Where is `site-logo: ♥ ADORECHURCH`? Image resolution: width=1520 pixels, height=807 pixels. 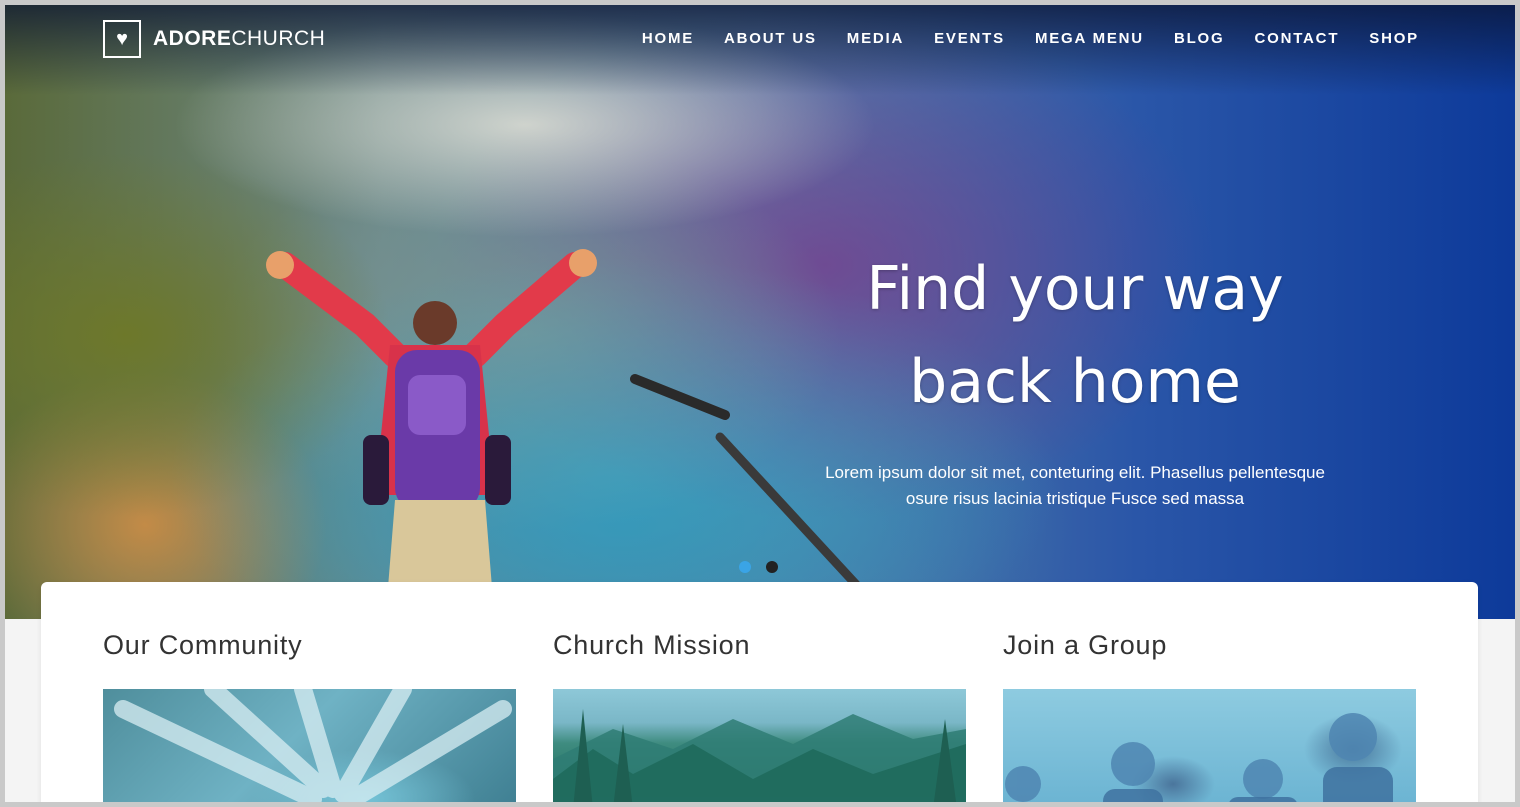 site-logo: ♥ ADORECHURCH is located at coordinates (214, 39).